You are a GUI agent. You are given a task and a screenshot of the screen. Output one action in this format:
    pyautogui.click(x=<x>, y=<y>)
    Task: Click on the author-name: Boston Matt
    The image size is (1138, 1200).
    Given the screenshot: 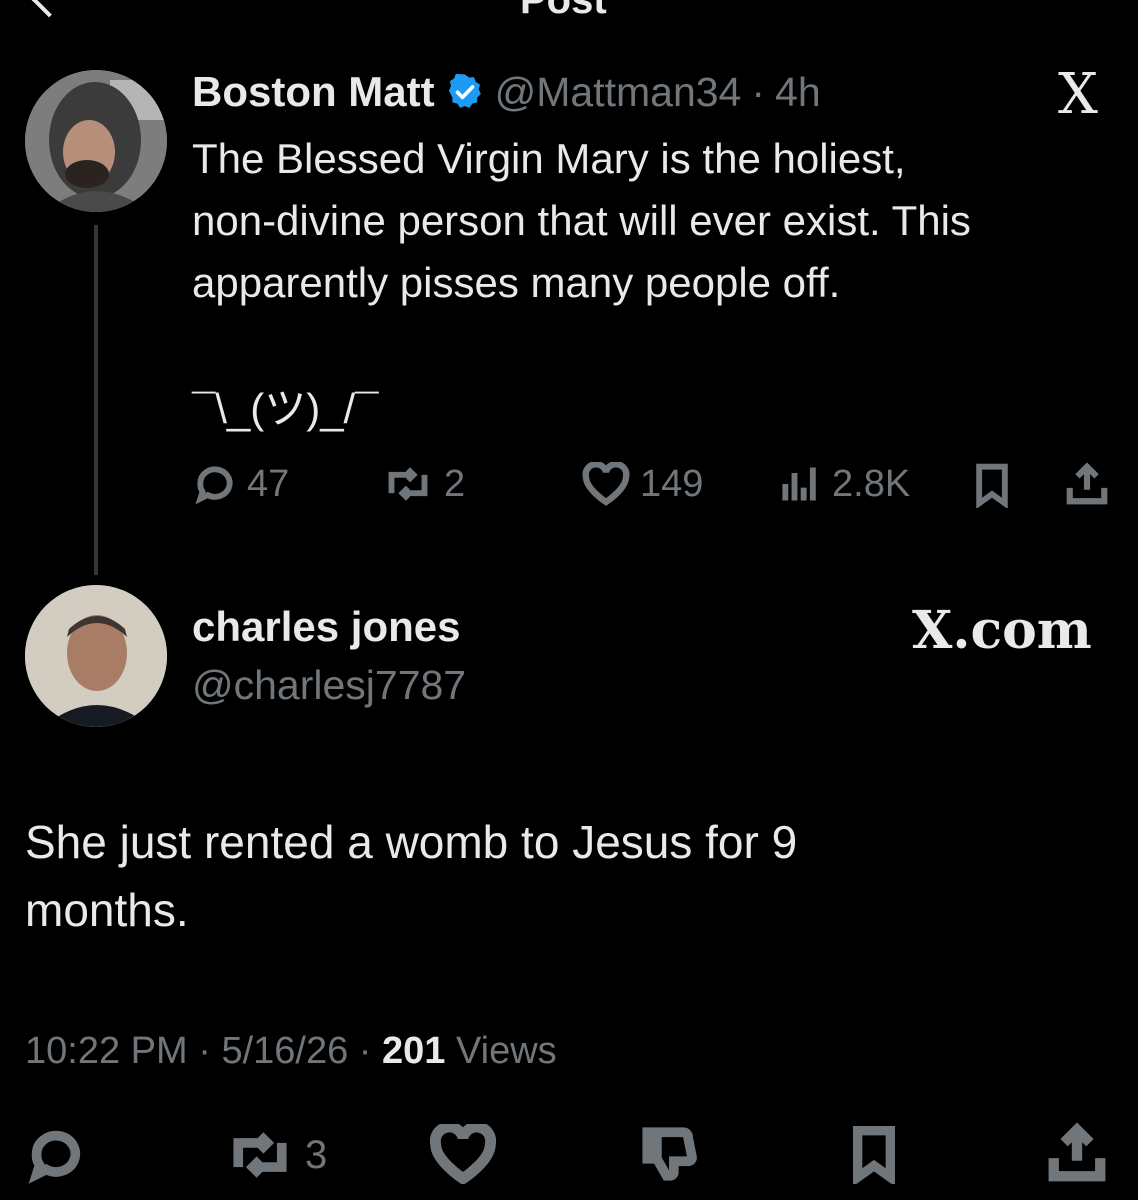 What is the action you would take?
    pyautogui.click(x=313, y=92)
    